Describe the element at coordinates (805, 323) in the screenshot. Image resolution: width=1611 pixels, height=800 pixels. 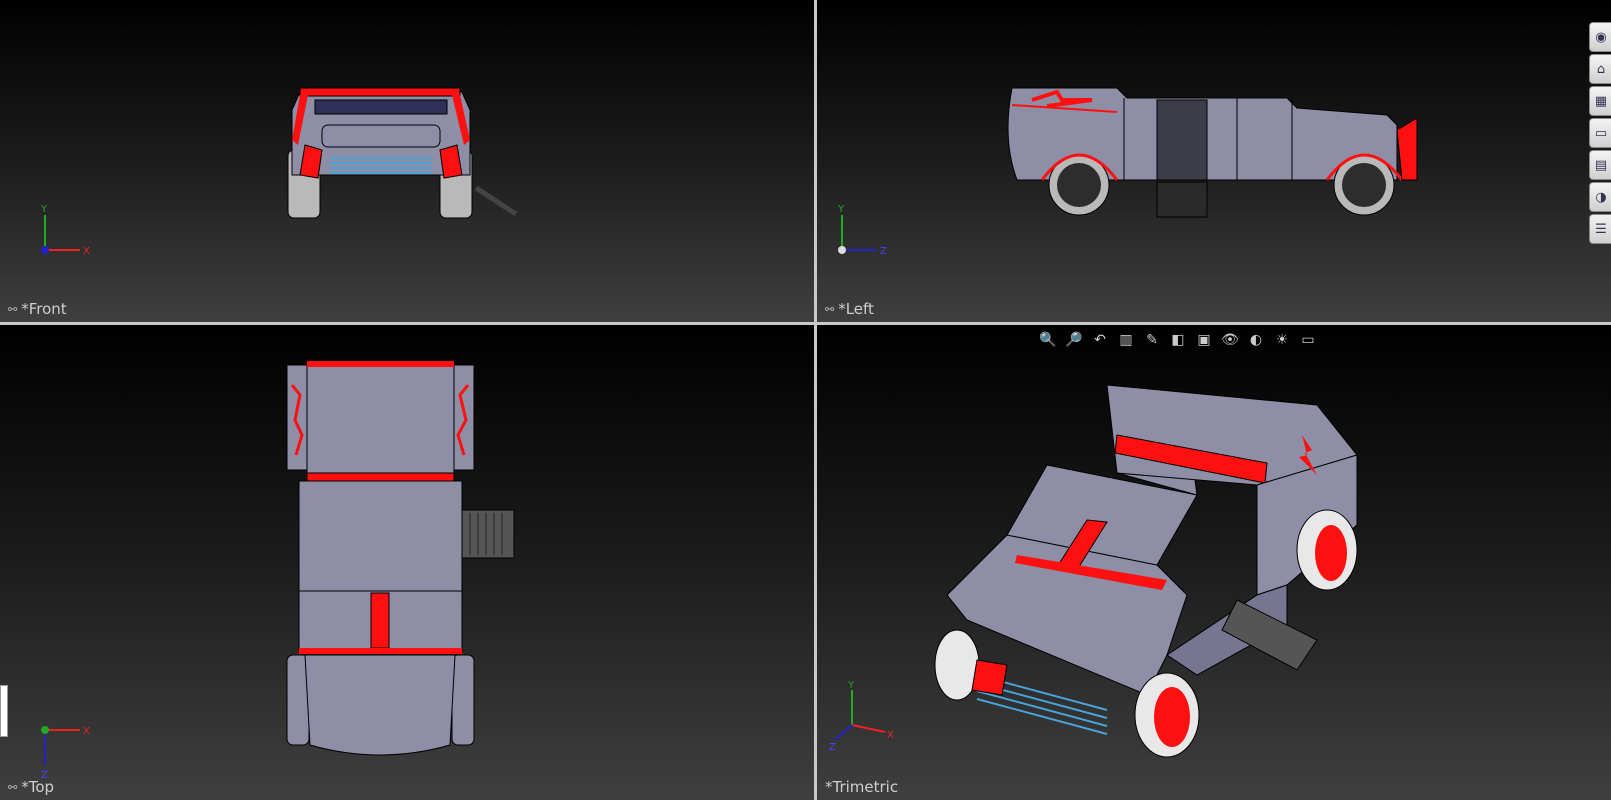
I see `viewport-splitter-horizontal` at that location.